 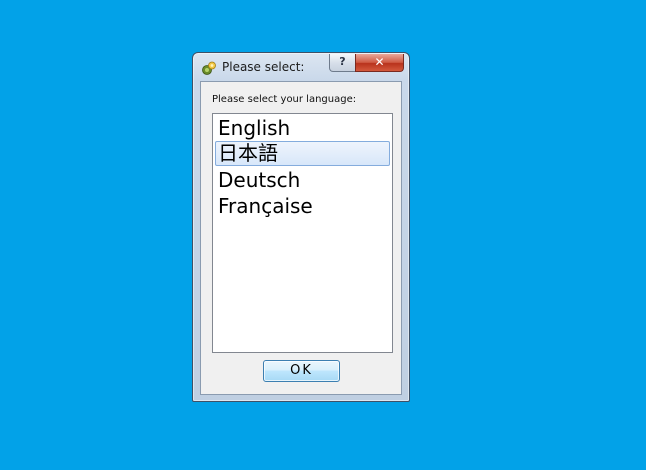 I want to click on help-icon: ?, so click(x=342, y=61).